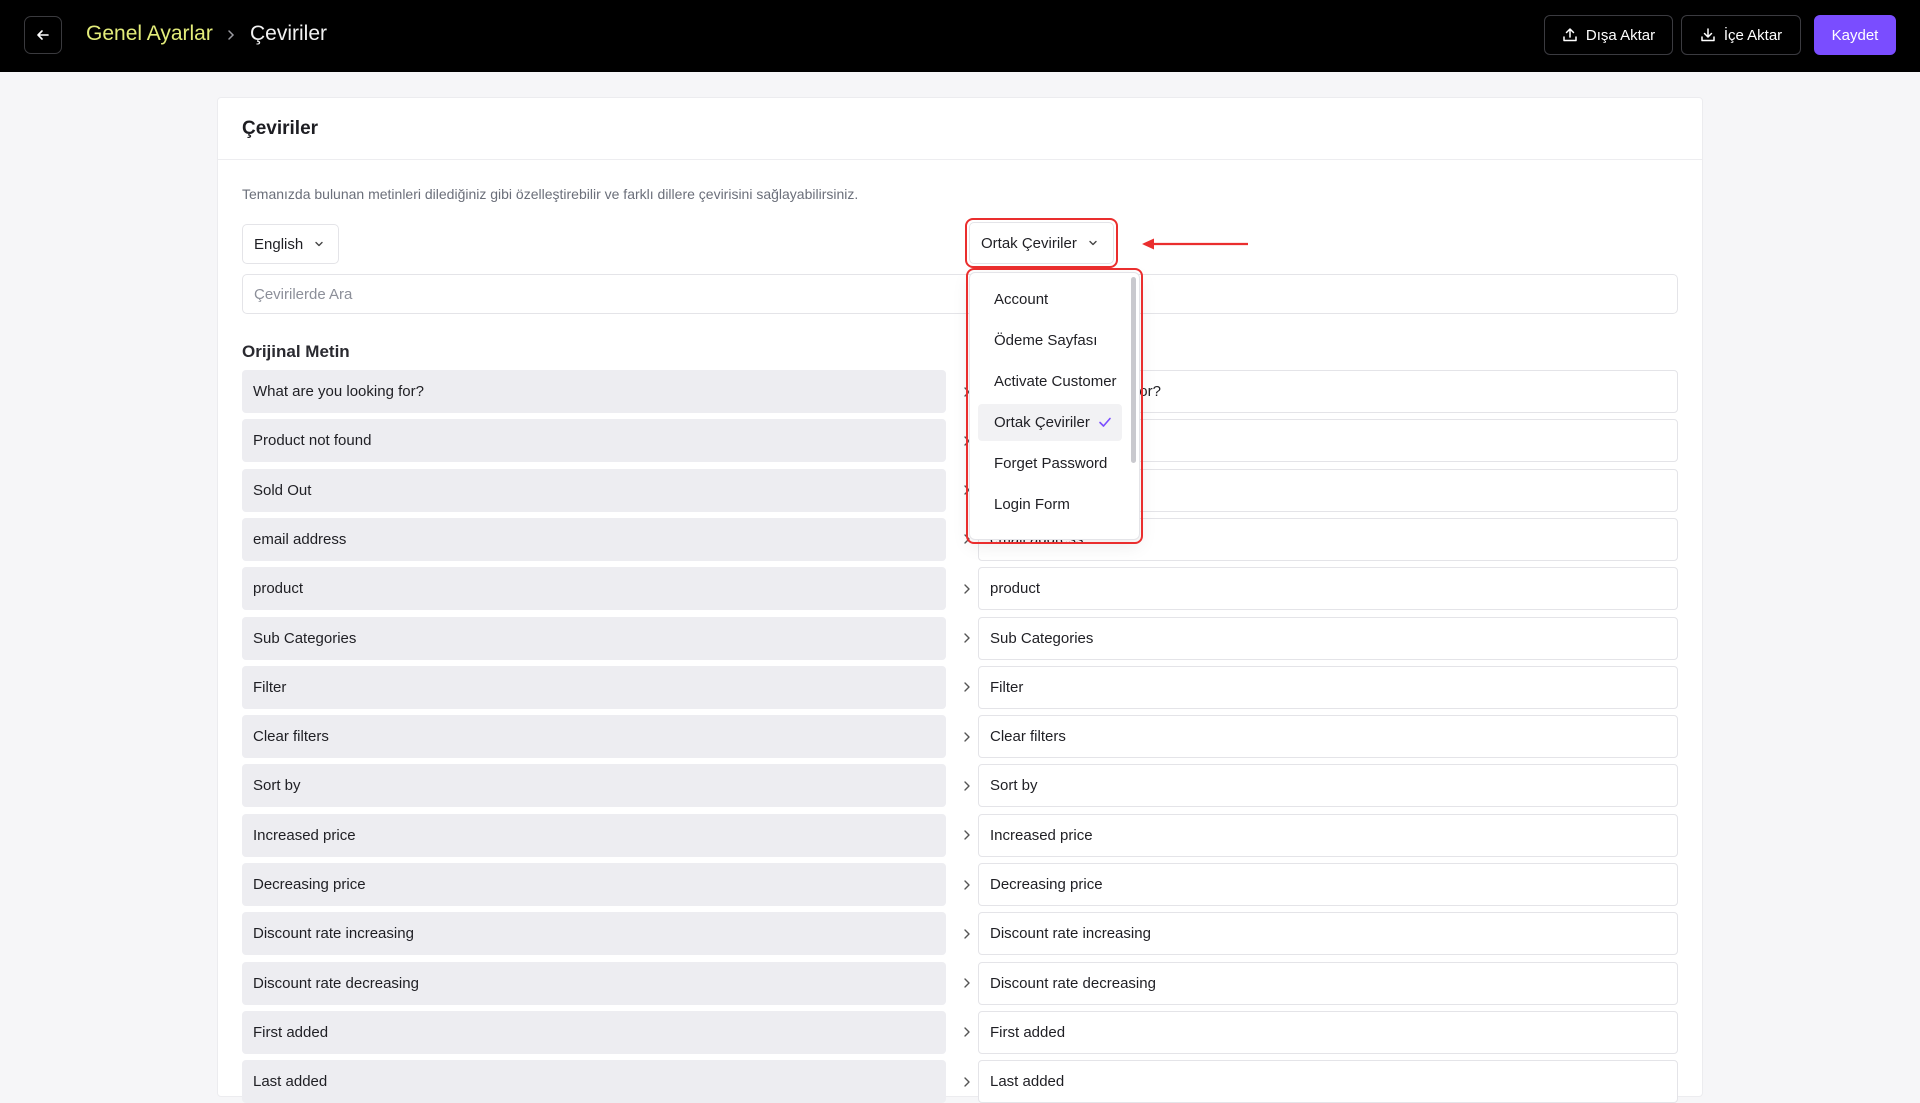  What do you see at coordinates (1133, 370) in the screenshot?
I see `dropdown-scrollbar` at bounding box center [1133, 370].